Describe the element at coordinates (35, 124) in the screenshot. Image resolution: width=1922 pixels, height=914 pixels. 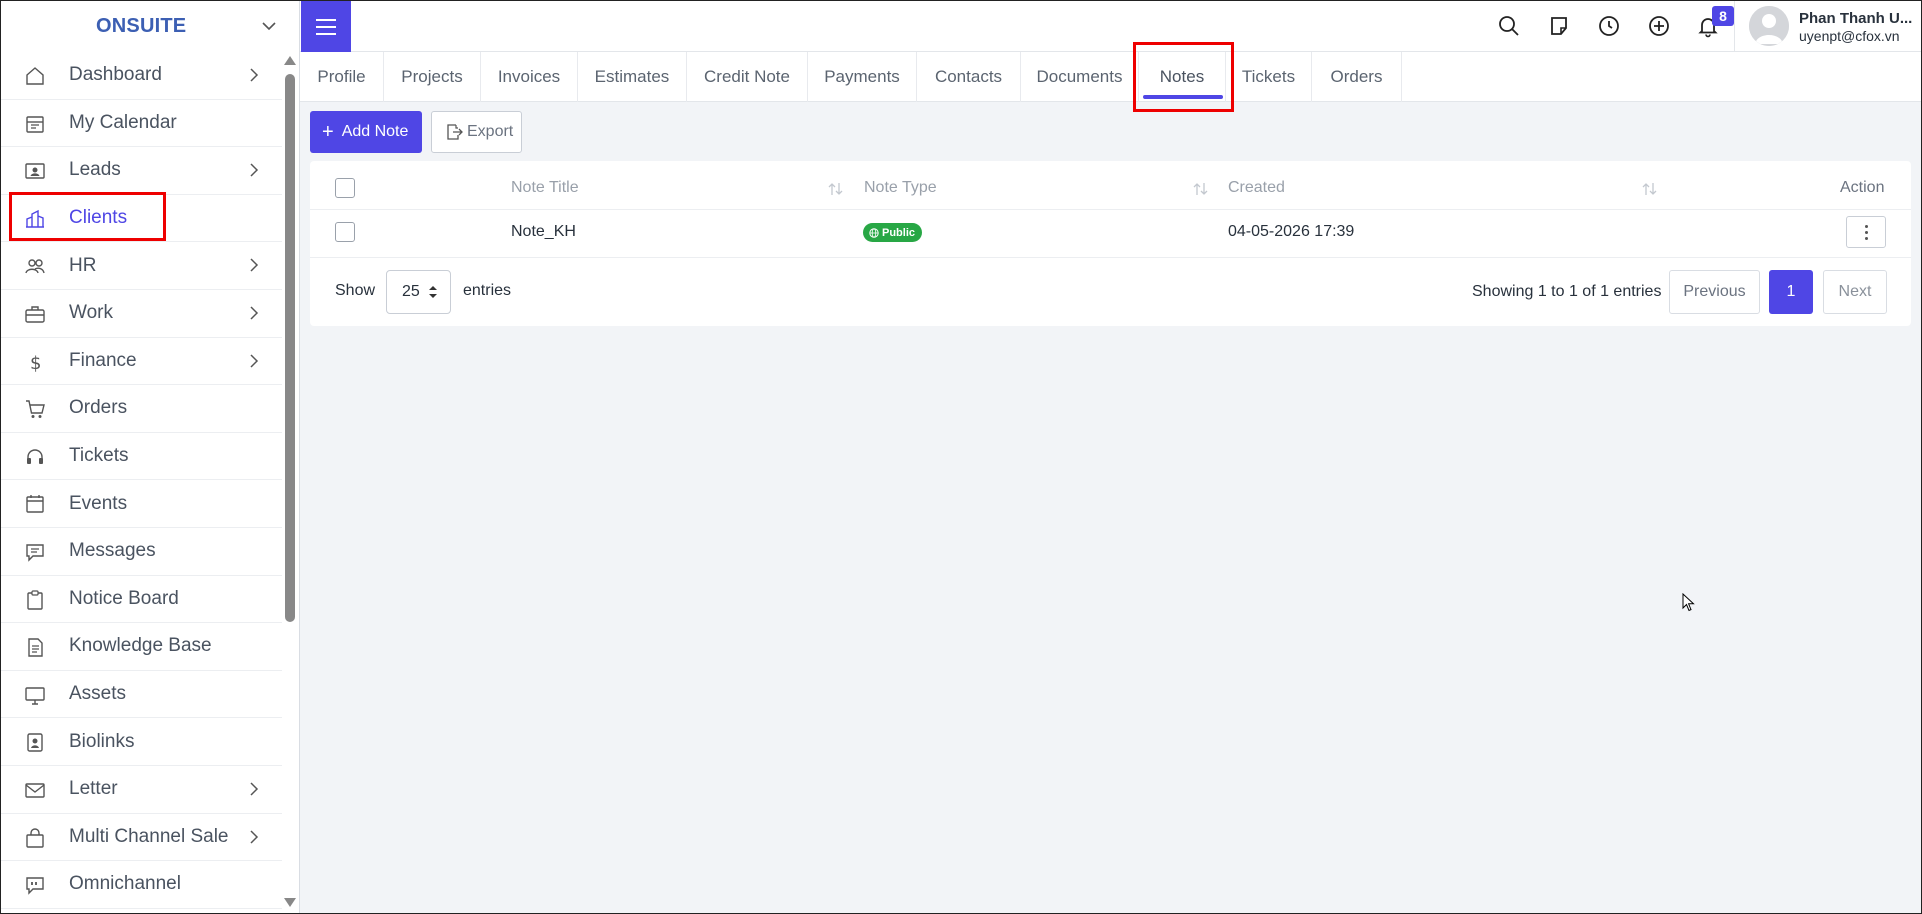
I see `calendar-icon` at that location.